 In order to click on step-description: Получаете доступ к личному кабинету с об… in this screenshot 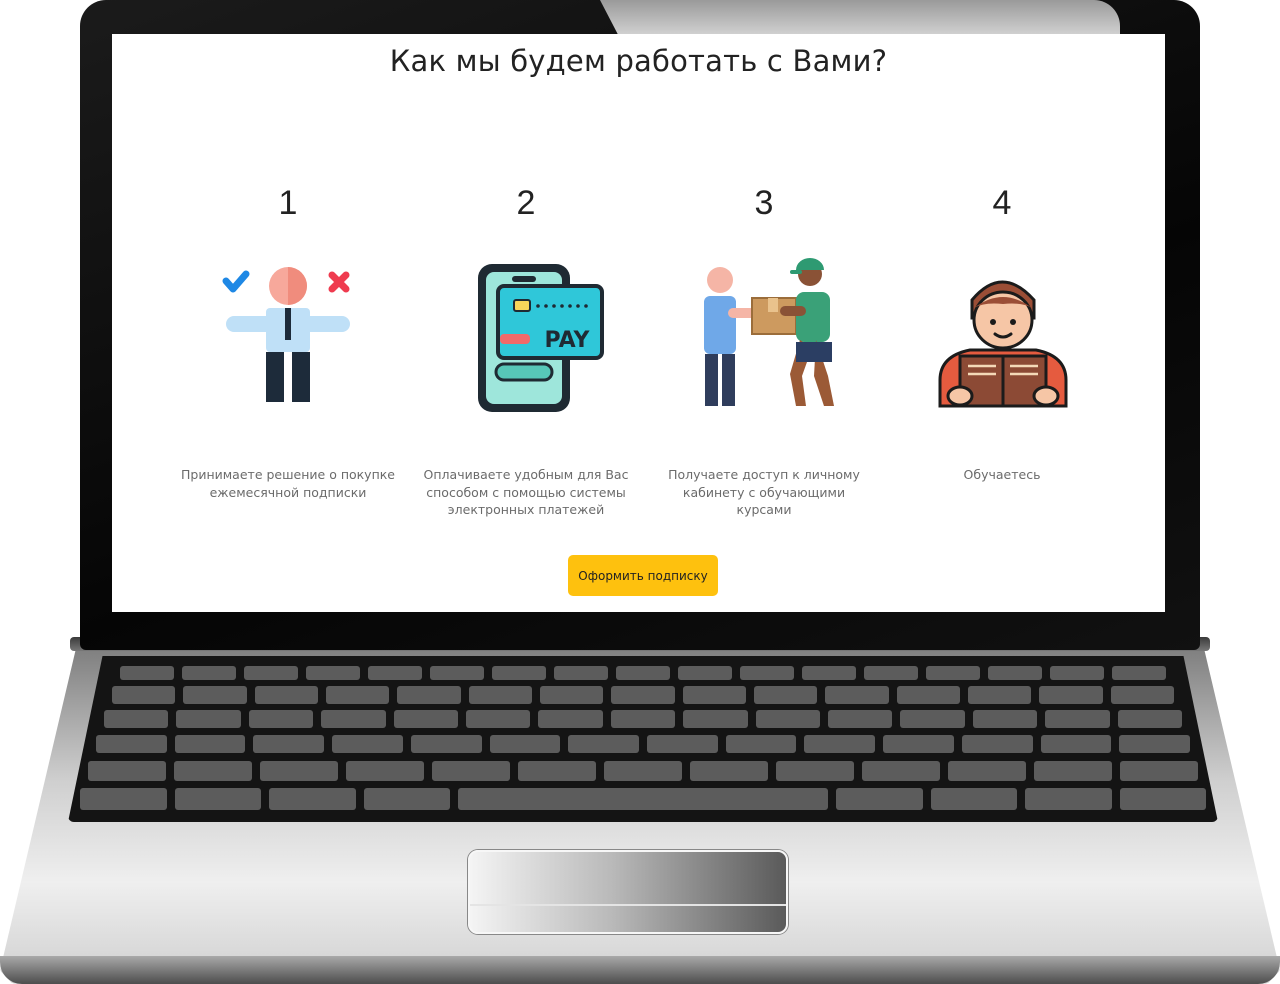, I will do `click(764, 492)`.